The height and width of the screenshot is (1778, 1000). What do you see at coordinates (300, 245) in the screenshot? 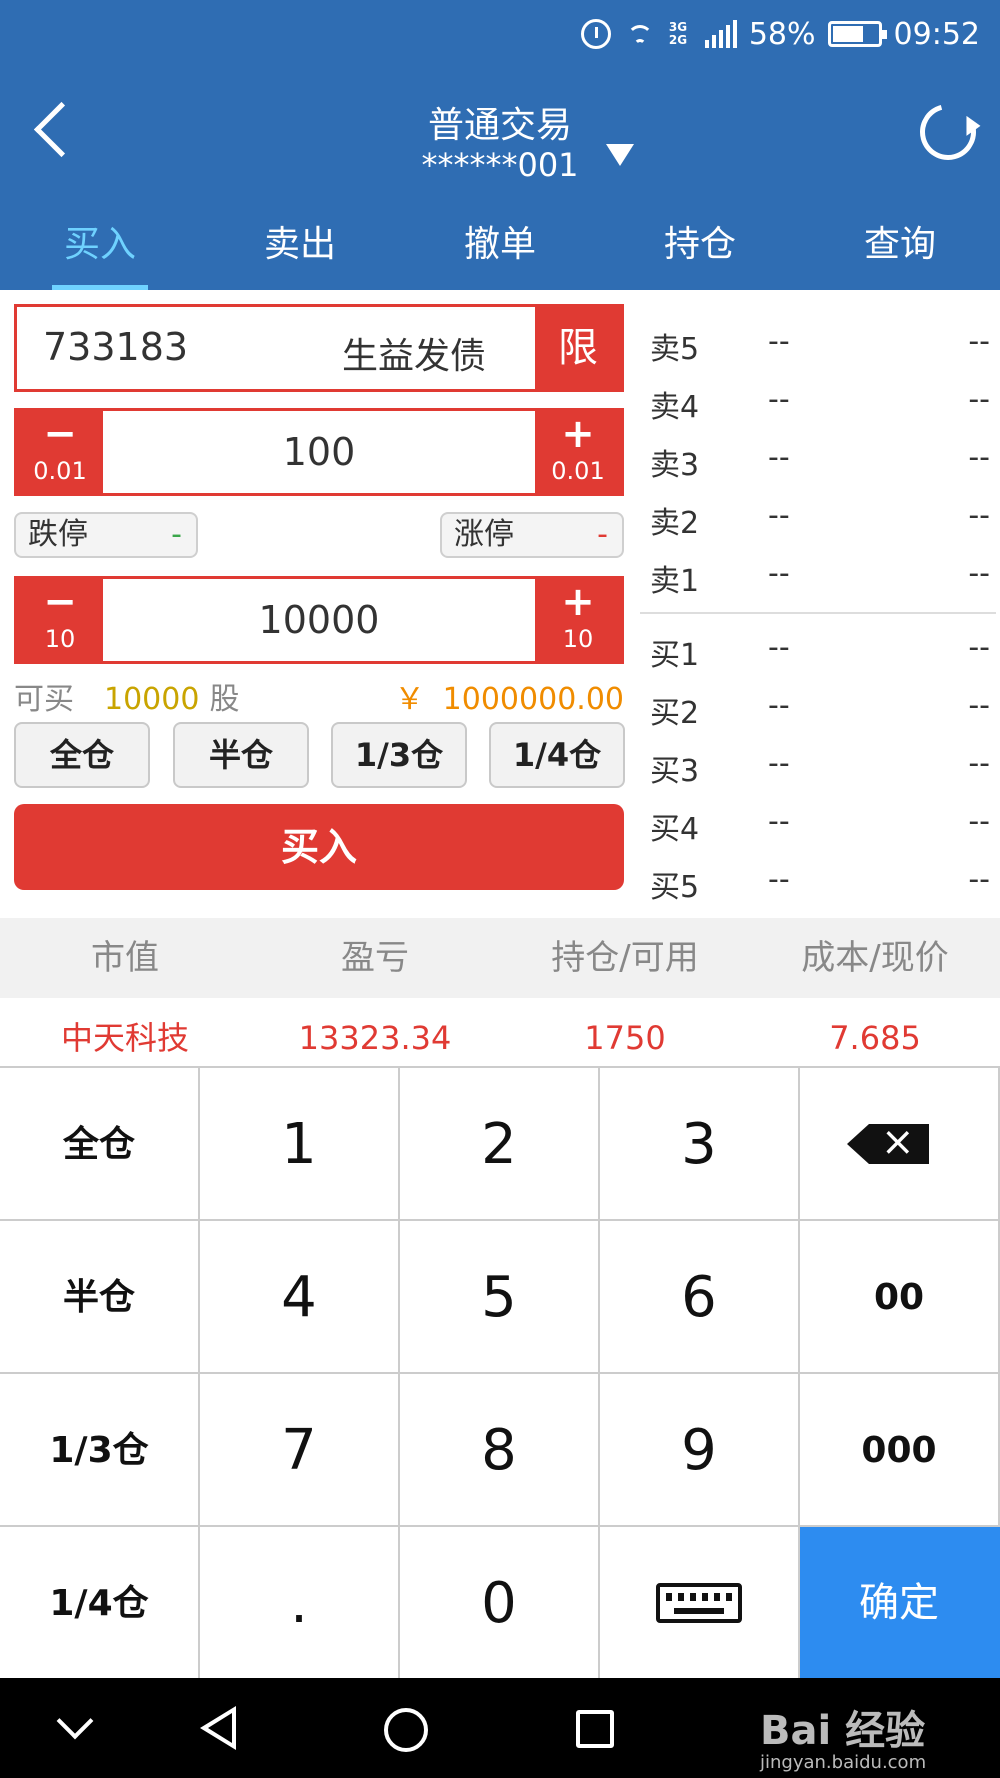
I see `tab-sell: 卖出` at bounding box center [300, 245].